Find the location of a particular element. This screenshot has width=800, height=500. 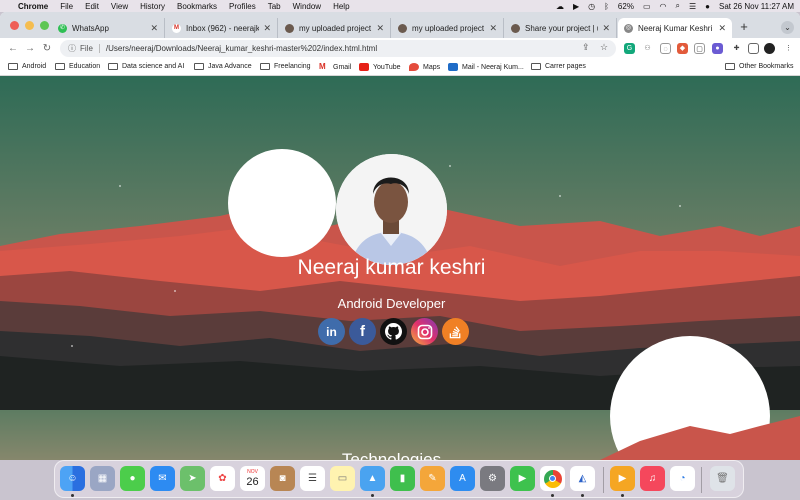

extension-icon: ◆ is located at coordinates (682, 48).